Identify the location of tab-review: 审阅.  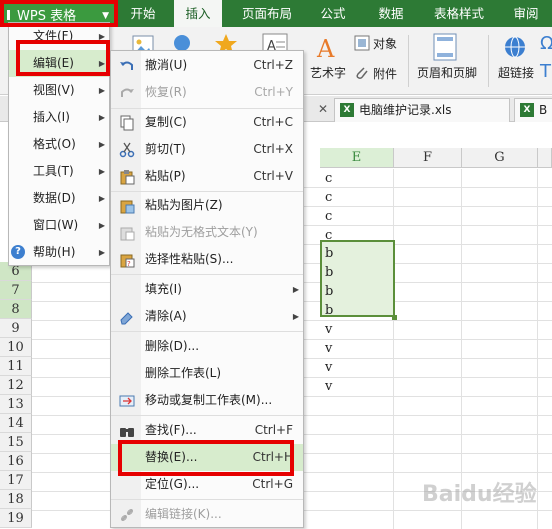
(526, 13).